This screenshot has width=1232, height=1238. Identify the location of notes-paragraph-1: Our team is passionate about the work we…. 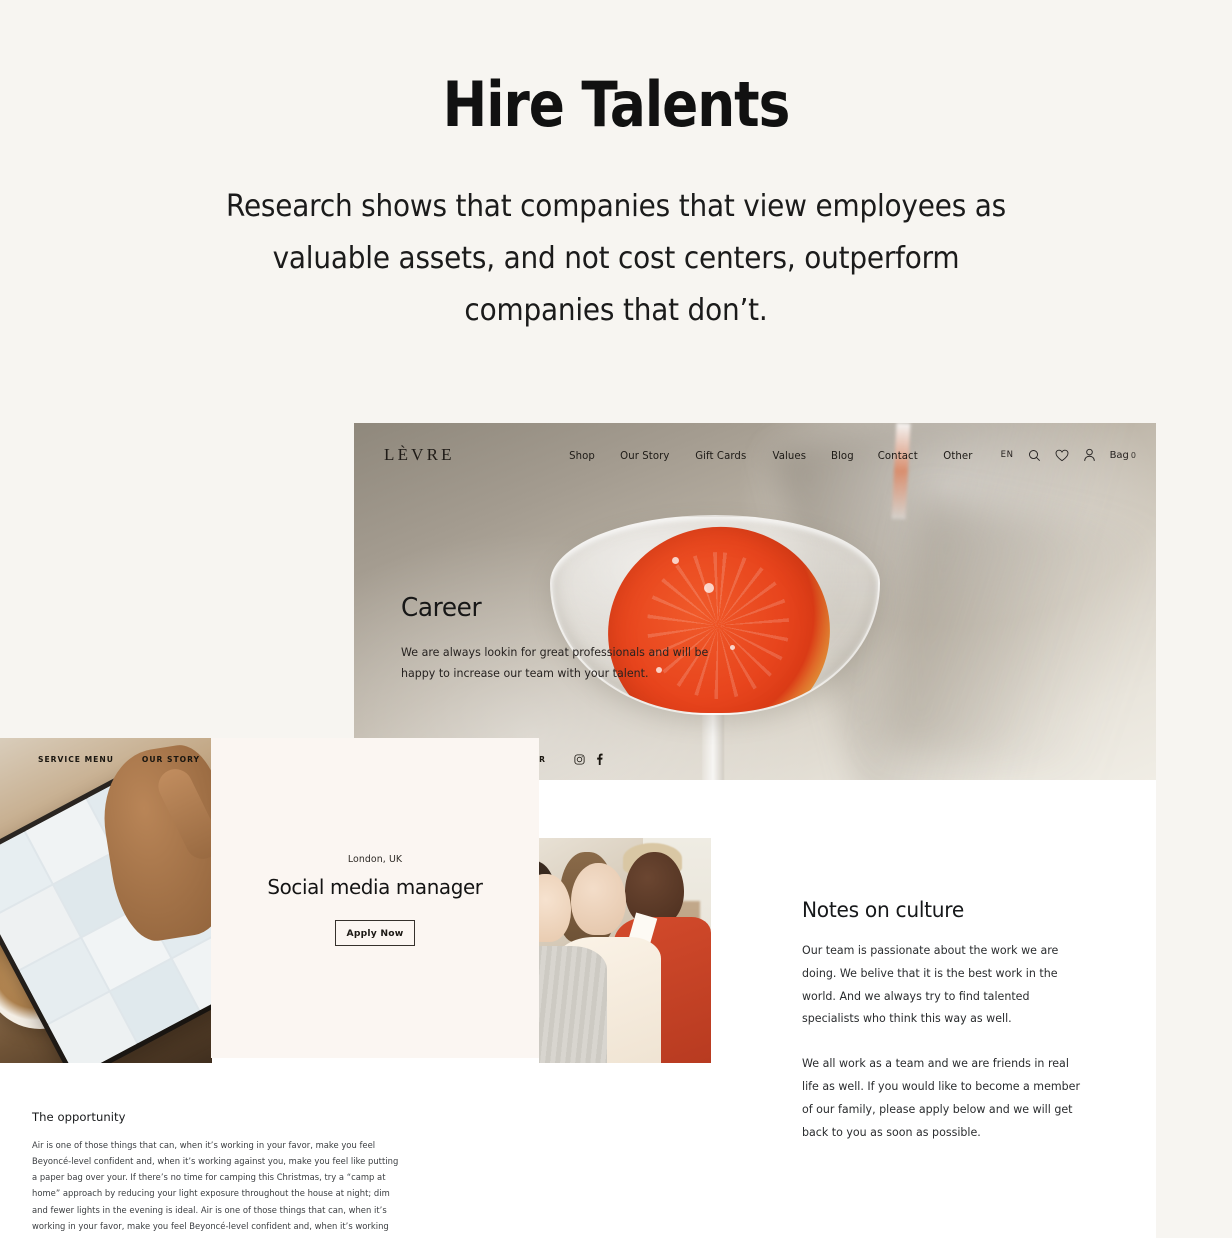
(930, 984).